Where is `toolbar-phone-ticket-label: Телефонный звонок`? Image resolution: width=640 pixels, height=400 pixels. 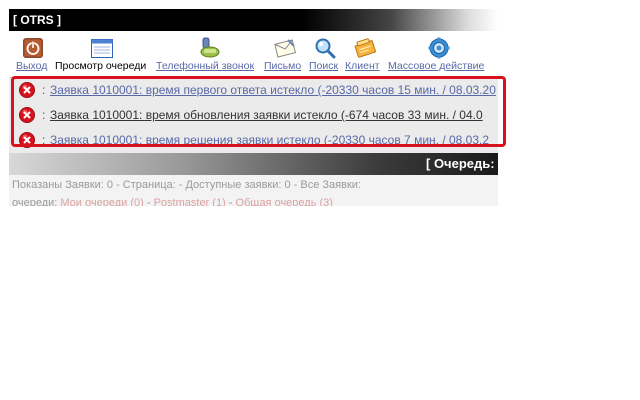 toolbar-phone-ticket-label: Телефонный звонок is located at coordinates (205, 66).